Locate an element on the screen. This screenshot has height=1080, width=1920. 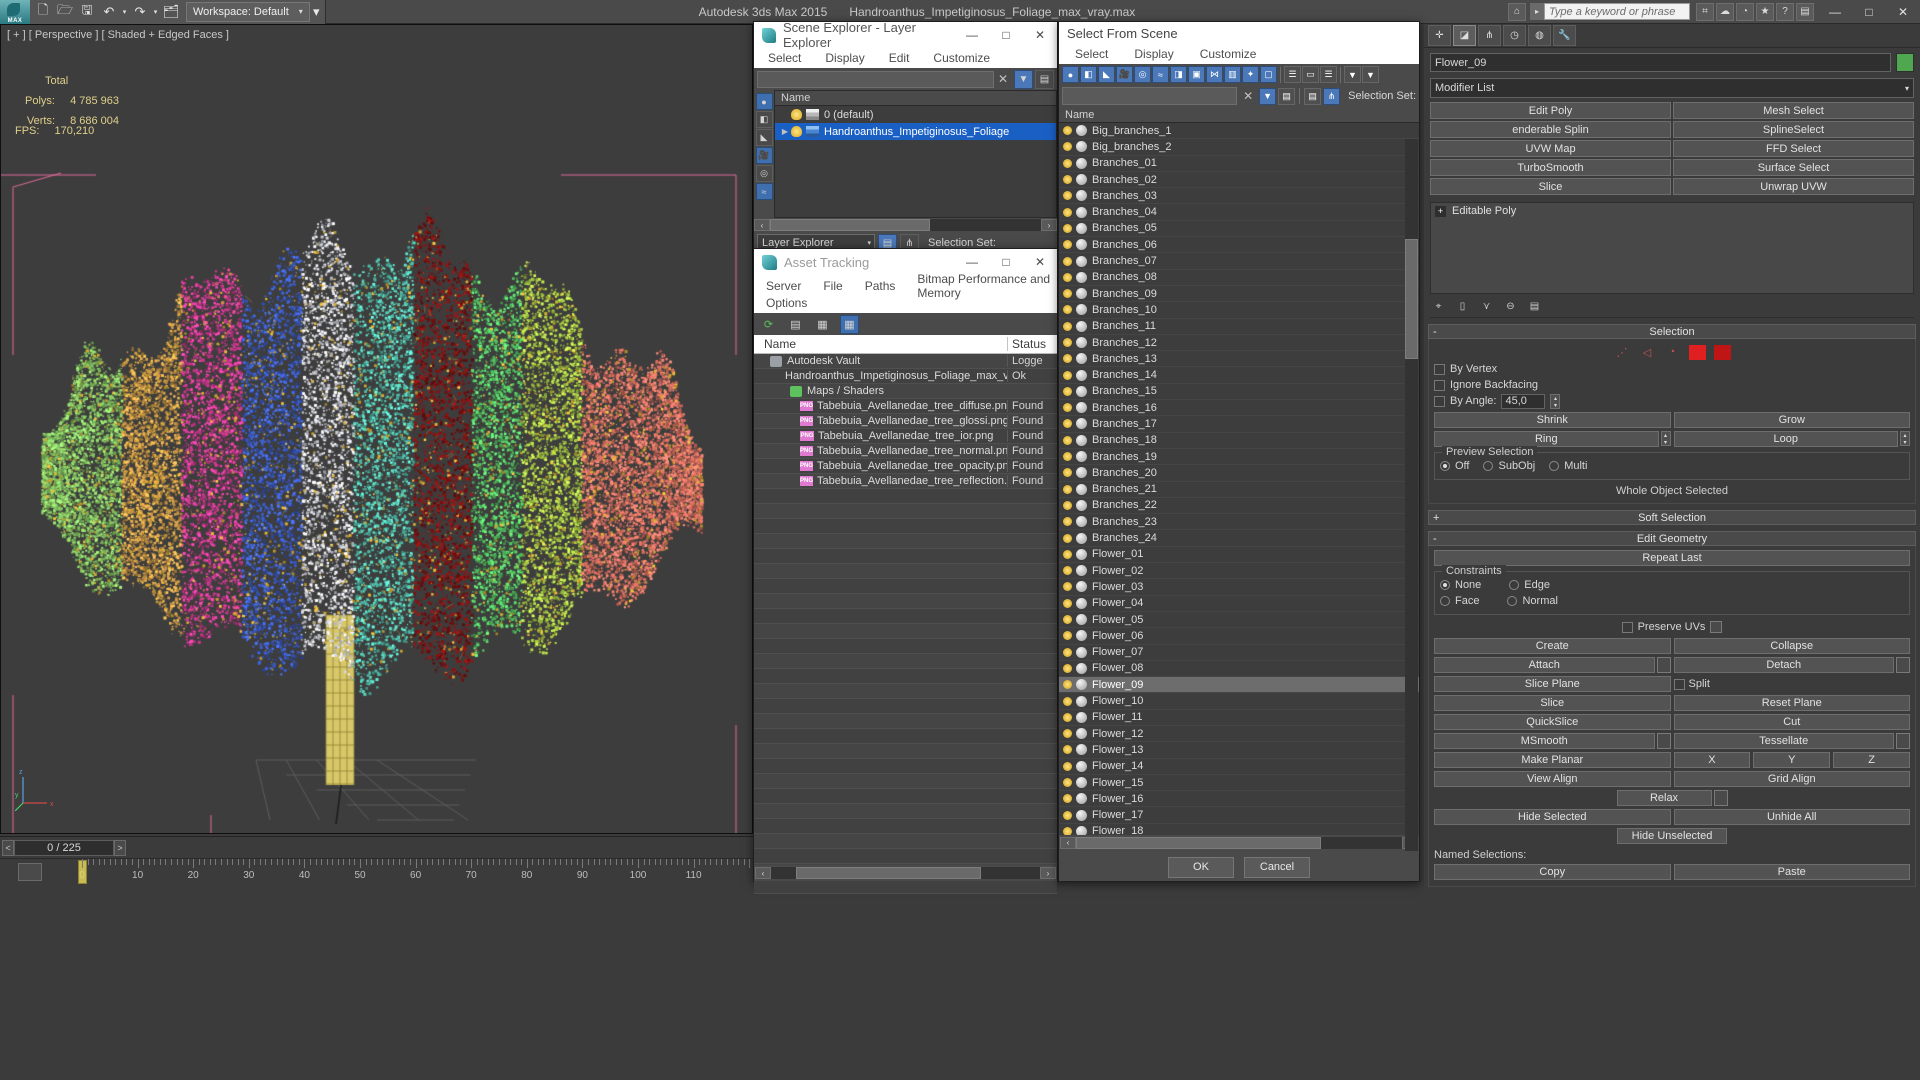
infocenter-icon: ⌂ is located at coordinates (1517, 11).